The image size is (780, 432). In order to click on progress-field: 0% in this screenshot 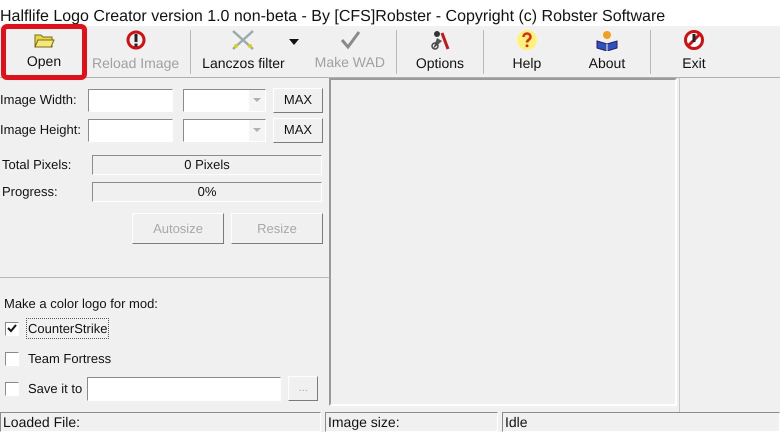, I will do `click(207, 192)`.